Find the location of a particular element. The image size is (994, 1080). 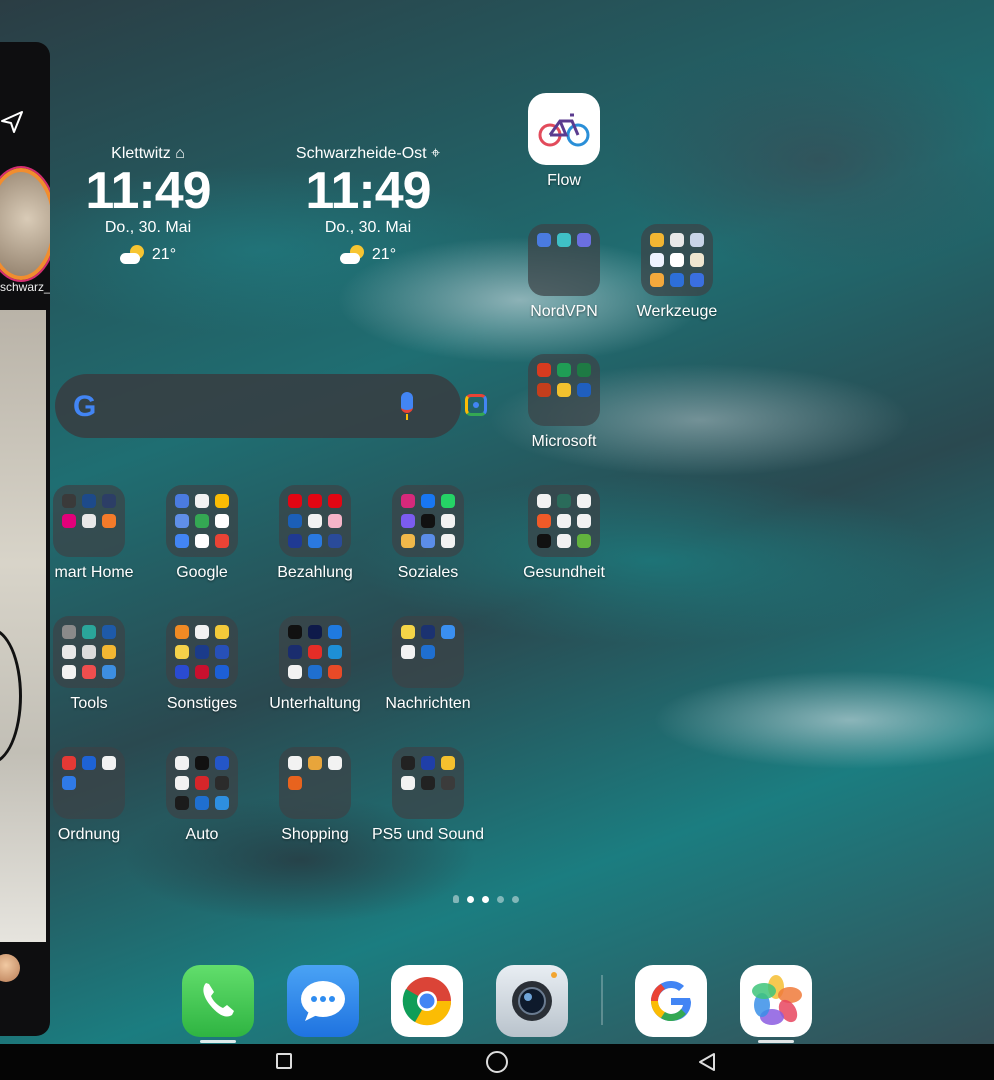

story-avatar is located at coordinates (25, 224).